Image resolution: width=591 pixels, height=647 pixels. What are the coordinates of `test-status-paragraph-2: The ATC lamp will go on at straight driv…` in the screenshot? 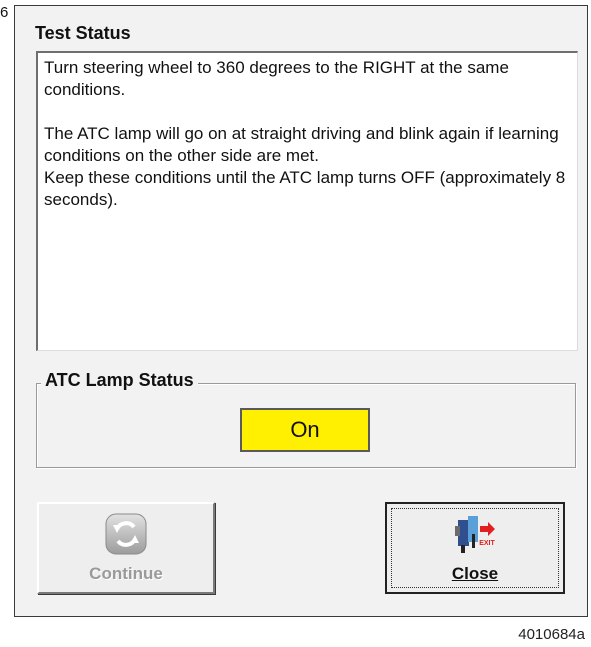 It's located at (301, 144).